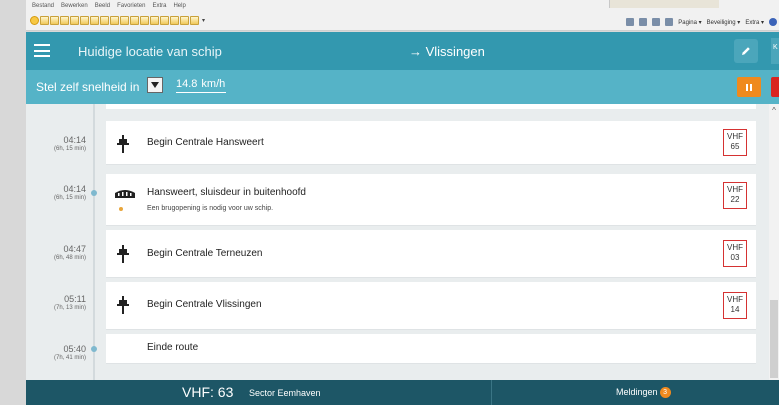  What do you see at coordinates (43, 6) in the screenshot?
I see `menu-bestand: Bestand` at bounding box center [43, 6].